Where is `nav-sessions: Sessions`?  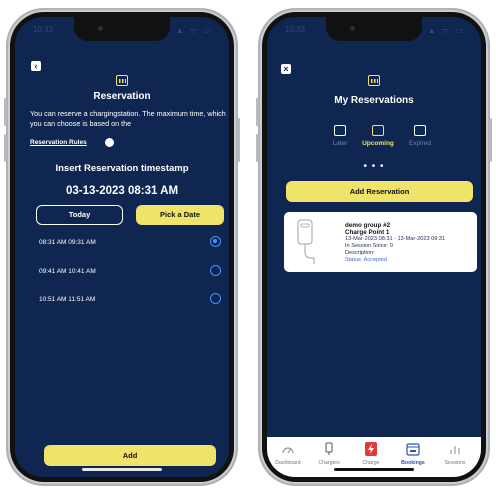 nav-sessions: Sessions is located at coordinates (455, 454).